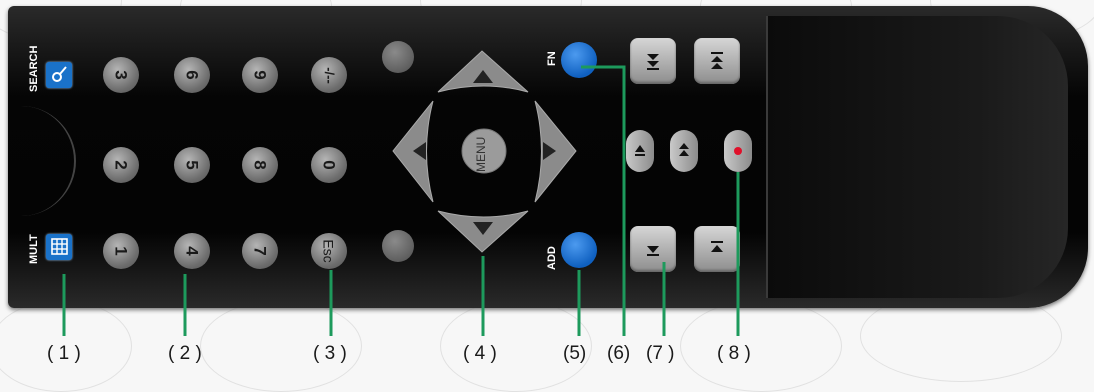 This screenshot has width=1094, height=392. What do you see at coordinates (480, 353) in the screenshot?
I see `callout-label-4: ( 4 )` at bounding box center [480, 353].